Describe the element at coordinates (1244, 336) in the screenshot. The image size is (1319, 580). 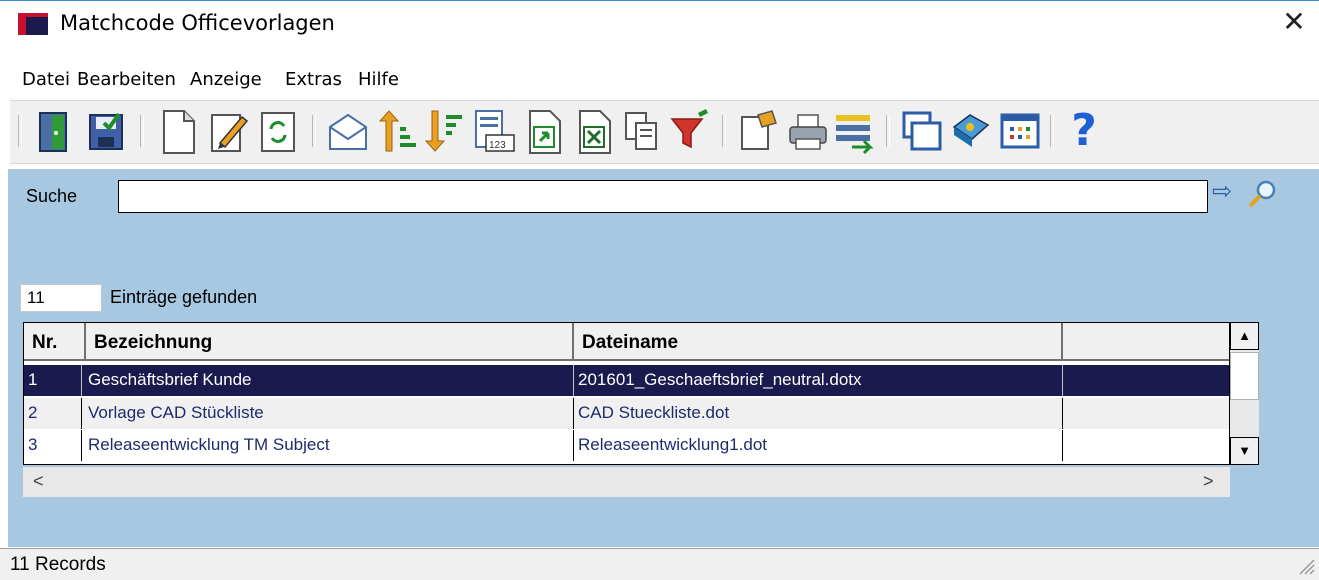
I see `scroll-up-button: ▲` at that location.